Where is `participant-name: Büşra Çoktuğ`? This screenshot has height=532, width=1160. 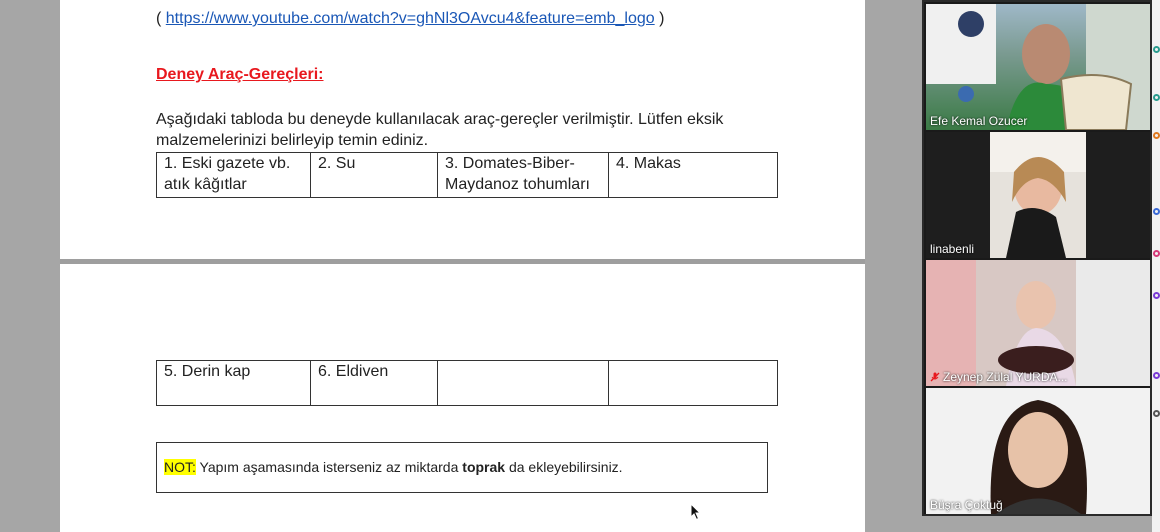
participant-name: Büşra Çoktuğ is located at coordinates (966, 505).